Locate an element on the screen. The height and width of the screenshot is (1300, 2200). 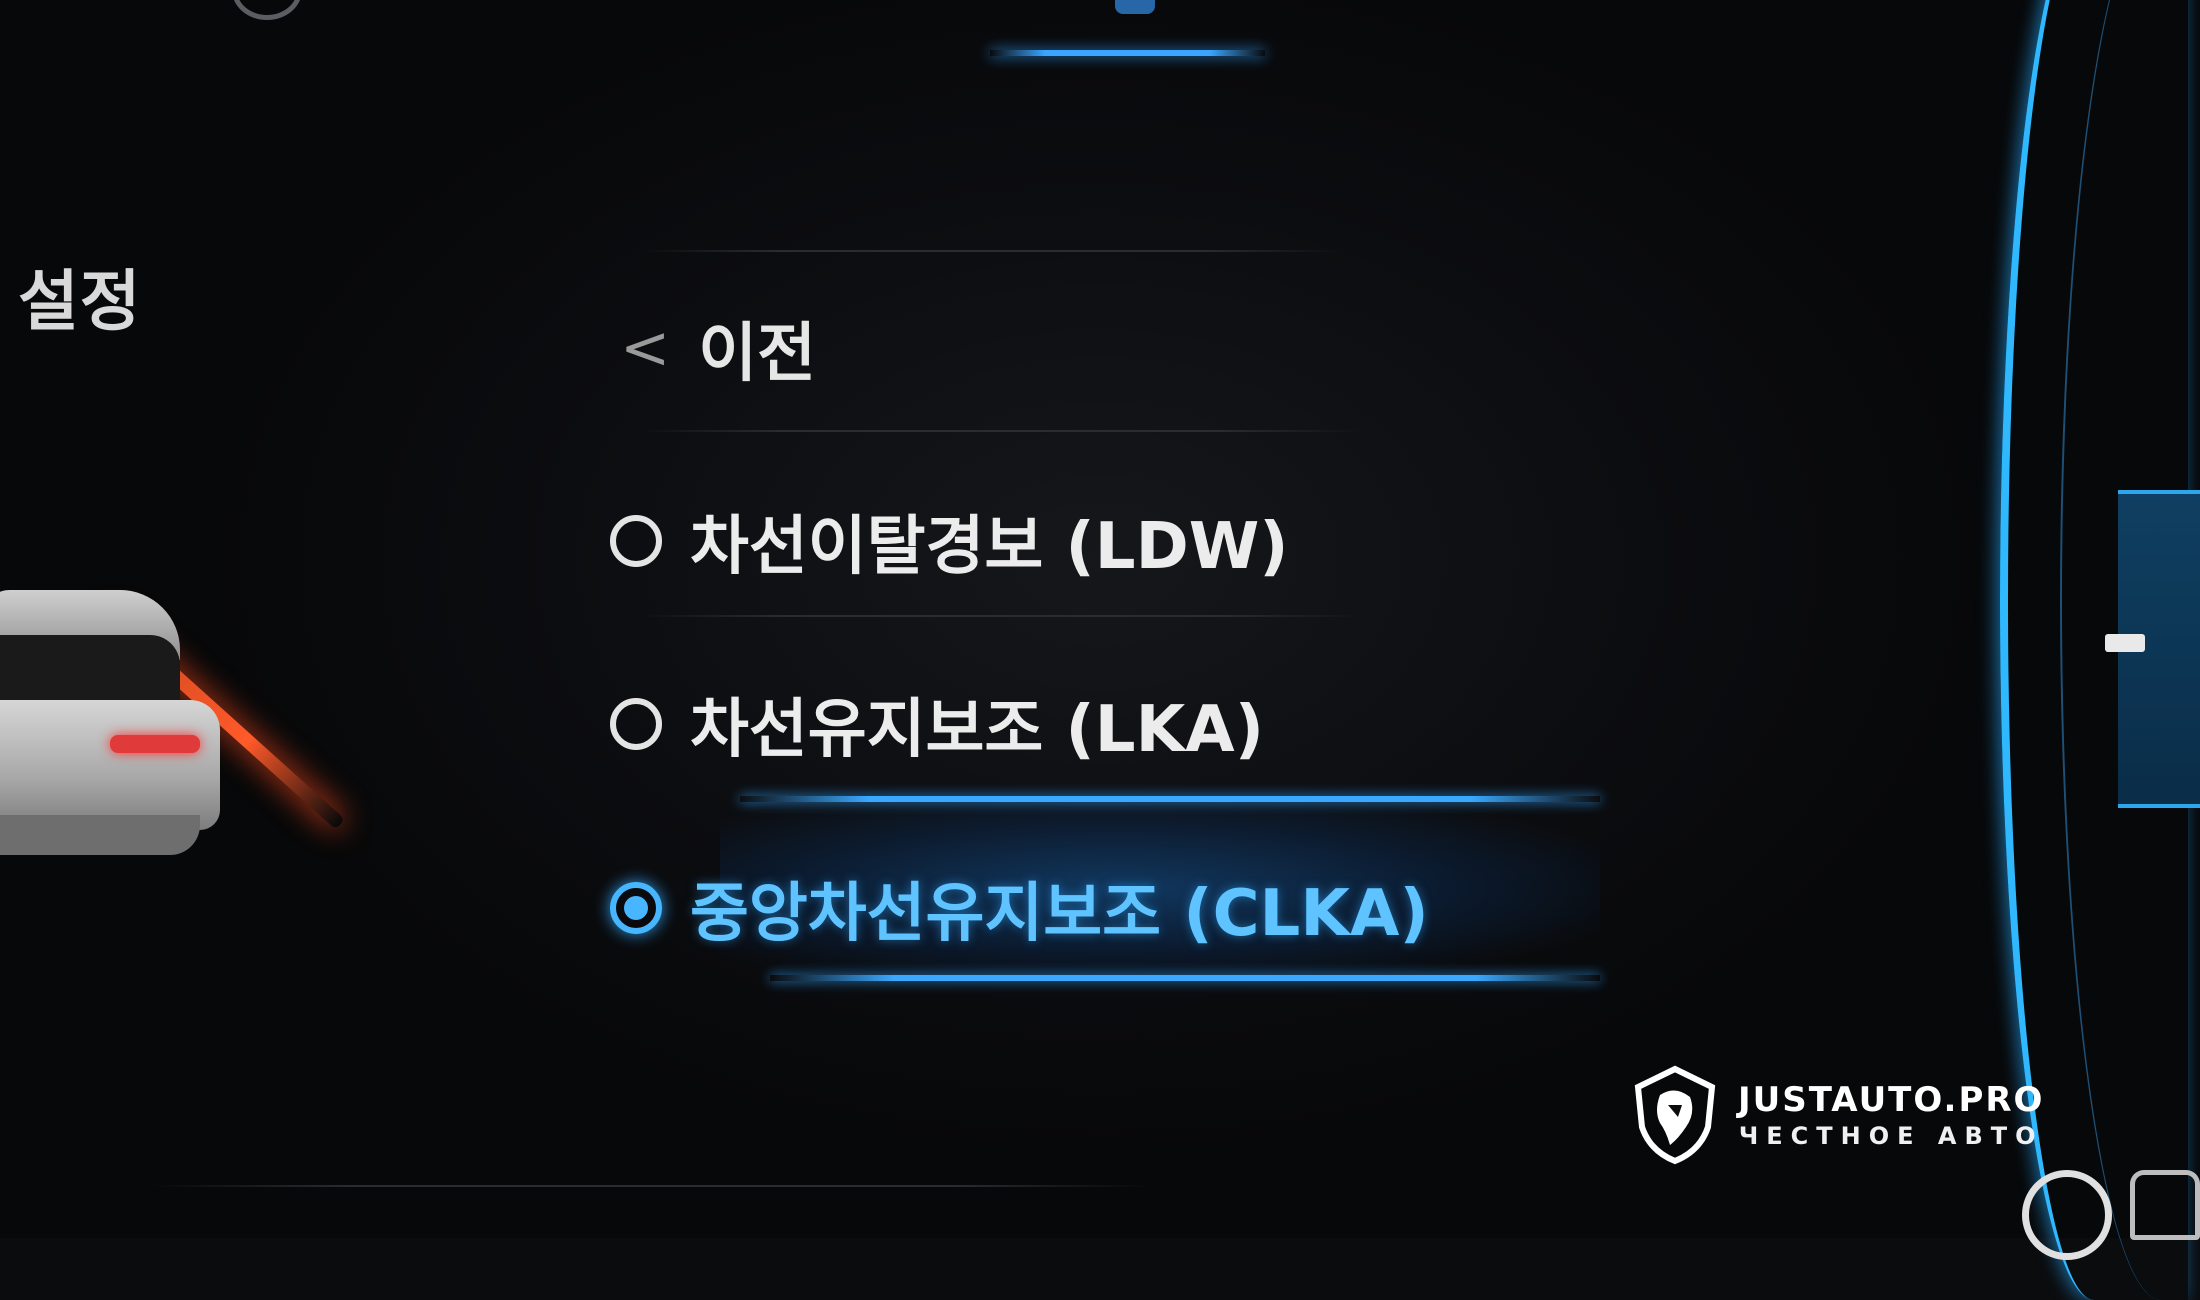
active-tab-indicator is located at coordinates (1127, 53).